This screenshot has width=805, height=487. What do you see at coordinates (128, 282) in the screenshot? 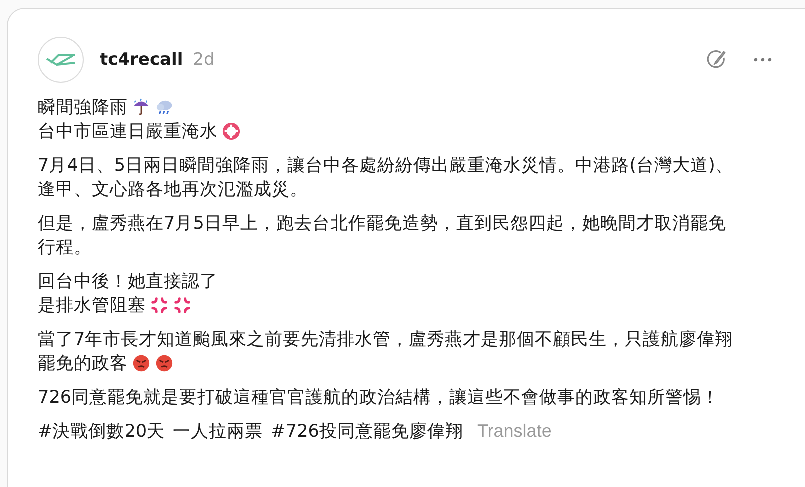
I see `post-text: 回台中後！她直接認了` at bounding box center [128, 282].